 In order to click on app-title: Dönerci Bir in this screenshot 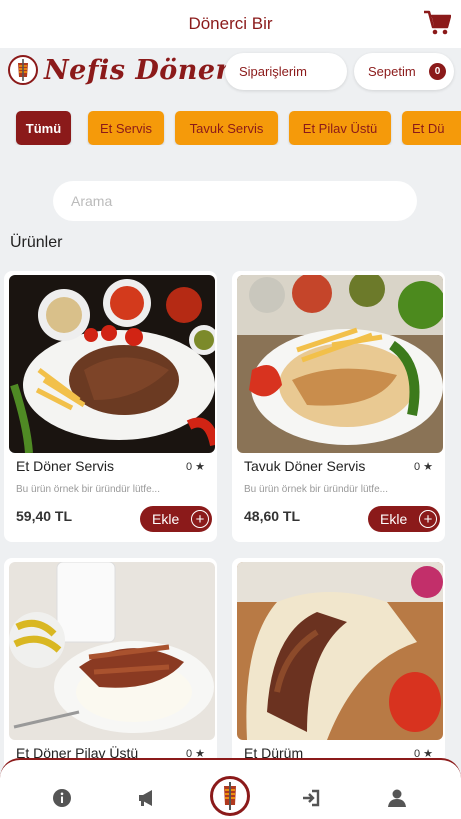, I will do `click(230, 23)`.